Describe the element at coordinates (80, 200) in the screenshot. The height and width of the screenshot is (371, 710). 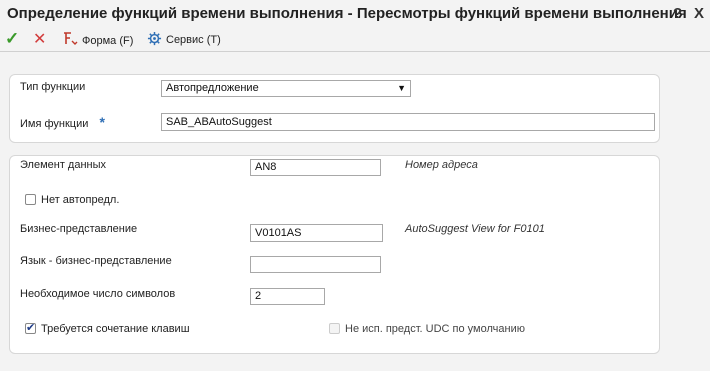
I see `no-autosuggest-label: Нет автопредл.` at that location.